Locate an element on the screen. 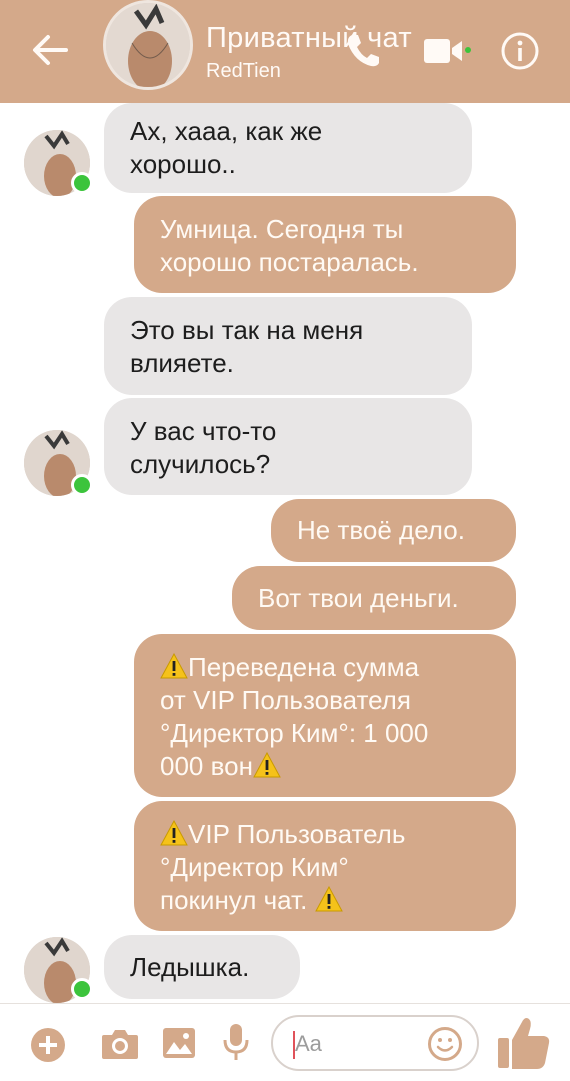 This screenshot has width=570, height=1081. emoji-icon is located at coordinates (445, 1044).